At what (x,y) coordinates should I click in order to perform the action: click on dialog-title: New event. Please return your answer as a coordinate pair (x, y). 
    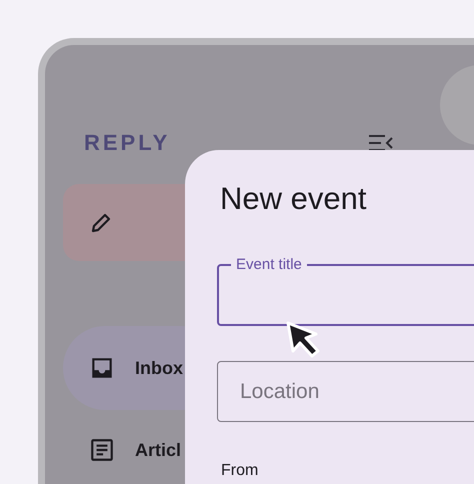
    Looking at the image, I should click on (294, 199).